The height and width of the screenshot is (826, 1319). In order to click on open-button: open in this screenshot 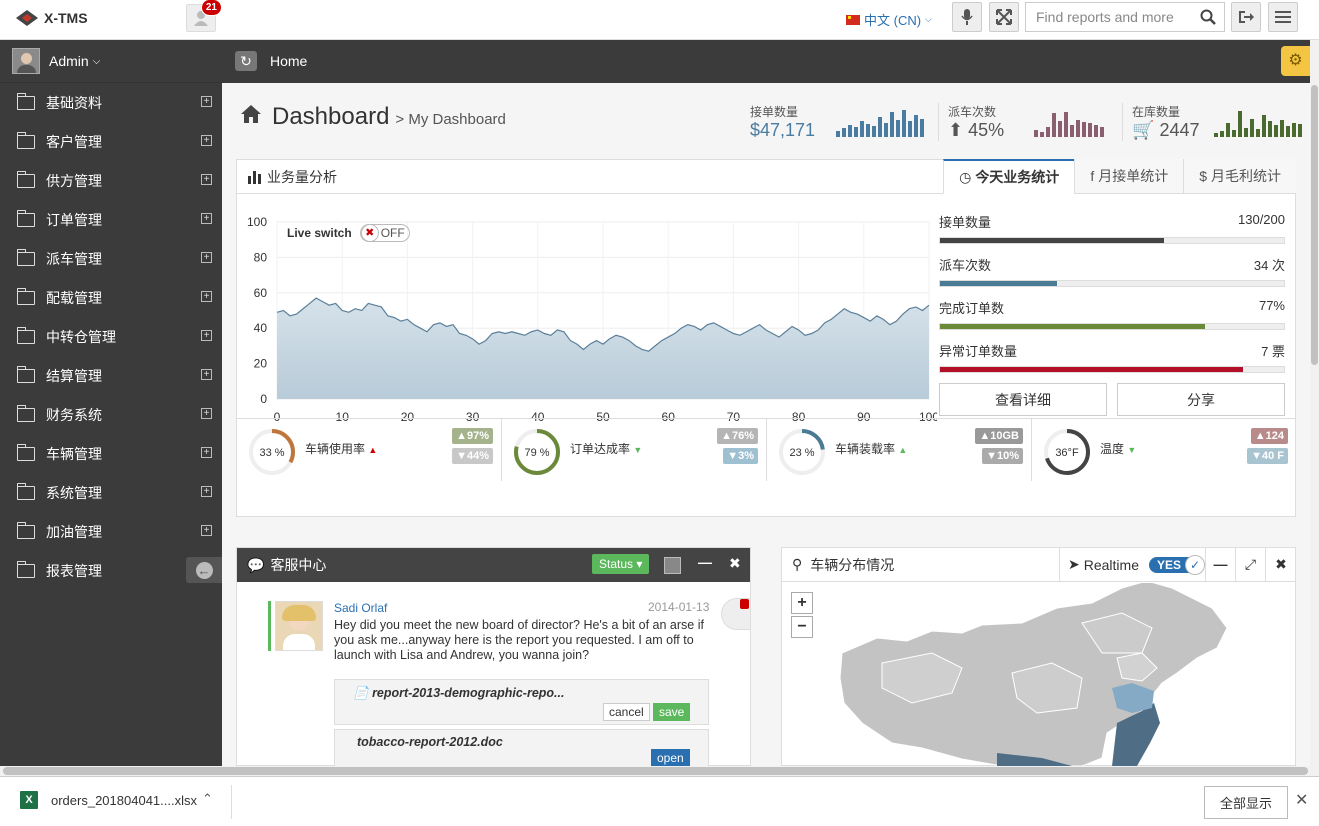, I will do `click(670, 757)`.